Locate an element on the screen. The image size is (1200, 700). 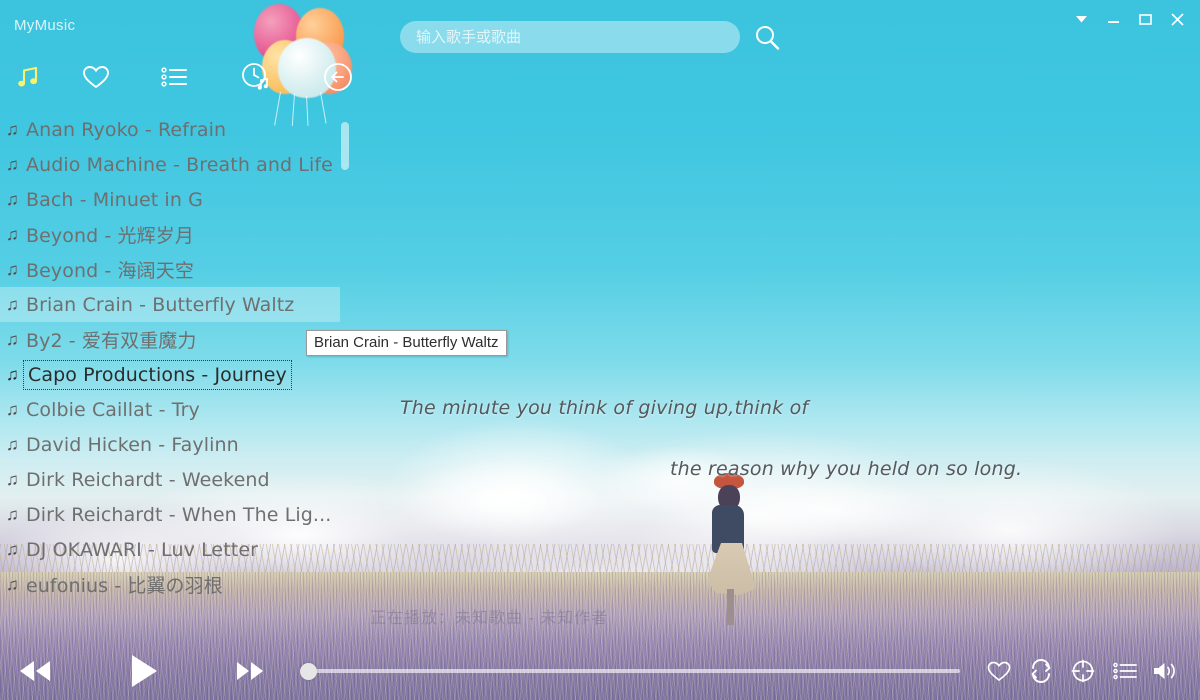
progress-bar is located at coordinates (630, 671).